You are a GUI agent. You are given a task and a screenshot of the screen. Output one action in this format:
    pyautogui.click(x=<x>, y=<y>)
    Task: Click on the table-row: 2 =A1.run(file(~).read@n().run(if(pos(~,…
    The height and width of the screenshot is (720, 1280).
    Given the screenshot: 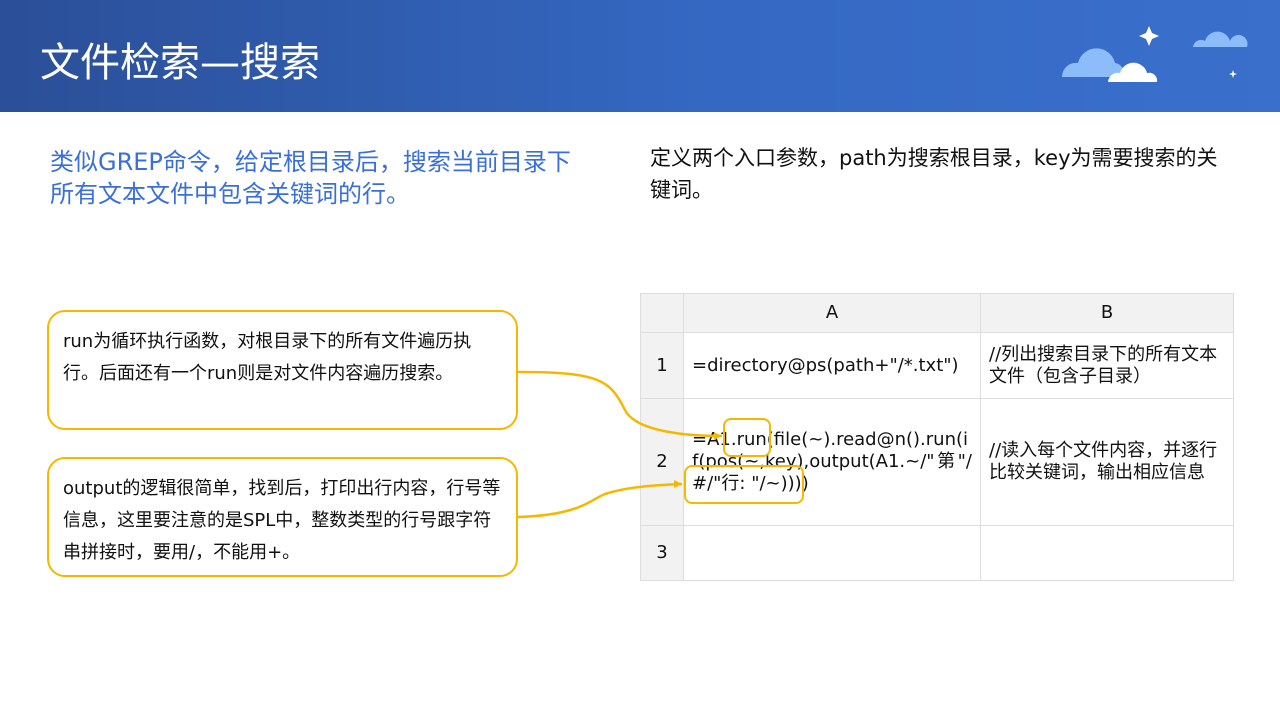 What is the action you would take?
    pyautogui.click(x=937, y=462)
    